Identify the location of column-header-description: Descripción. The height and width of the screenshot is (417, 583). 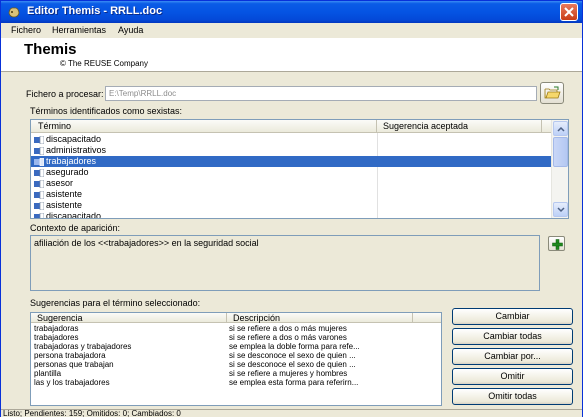
(256, 318).